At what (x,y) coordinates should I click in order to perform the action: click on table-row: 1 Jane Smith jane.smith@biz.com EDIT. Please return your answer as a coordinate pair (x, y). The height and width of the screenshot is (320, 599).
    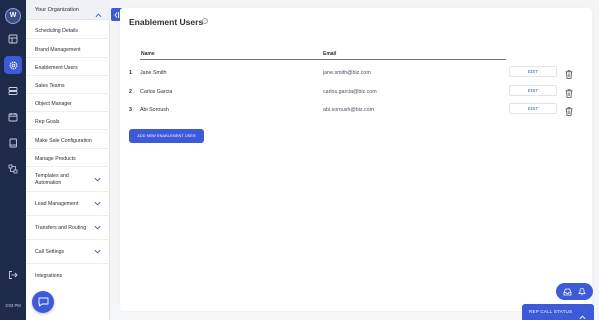
    Looking at the image, I should click on (355, 73).